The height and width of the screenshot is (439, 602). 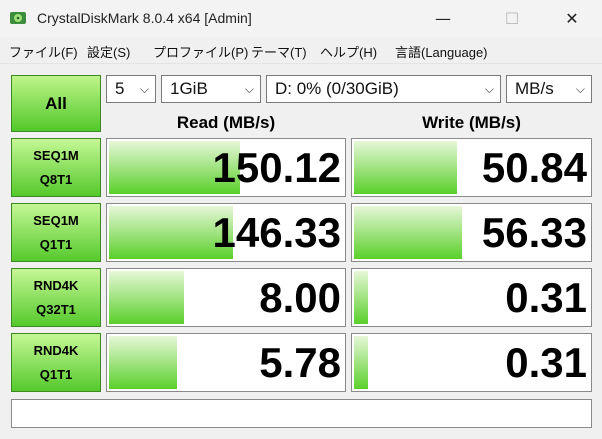 I want to click on unit-value: MB/s, so click(x=534, y=88).